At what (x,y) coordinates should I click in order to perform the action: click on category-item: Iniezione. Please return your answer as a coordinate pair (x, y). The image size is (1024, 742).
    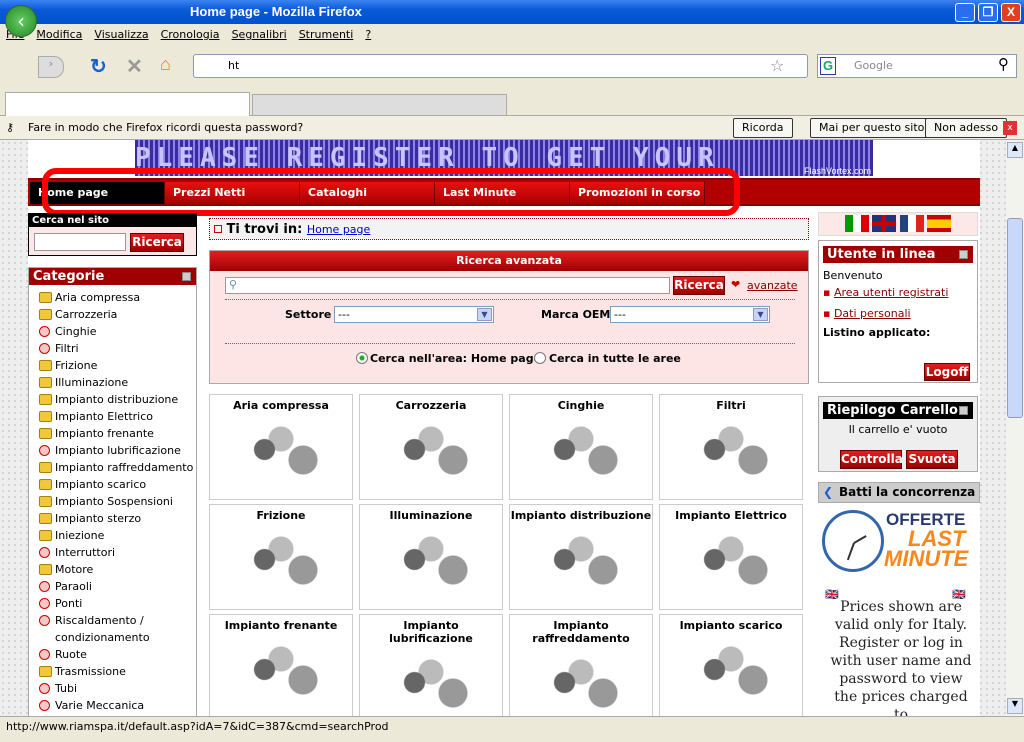
    Looking at the image, I should click on (112, 535).